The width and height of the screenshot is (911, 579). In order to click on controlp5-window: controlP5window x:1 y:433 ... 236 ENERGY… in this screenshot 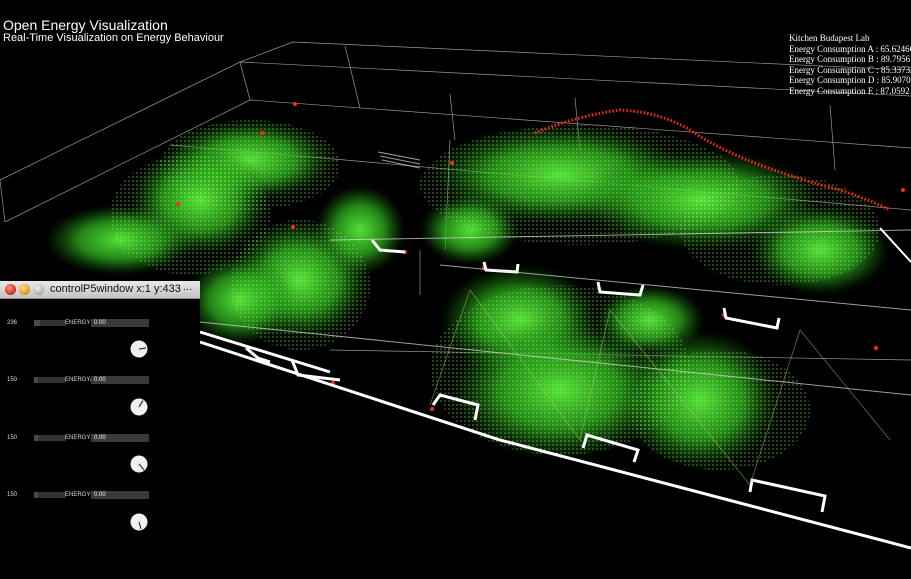, I will do `click(100, 430)`.